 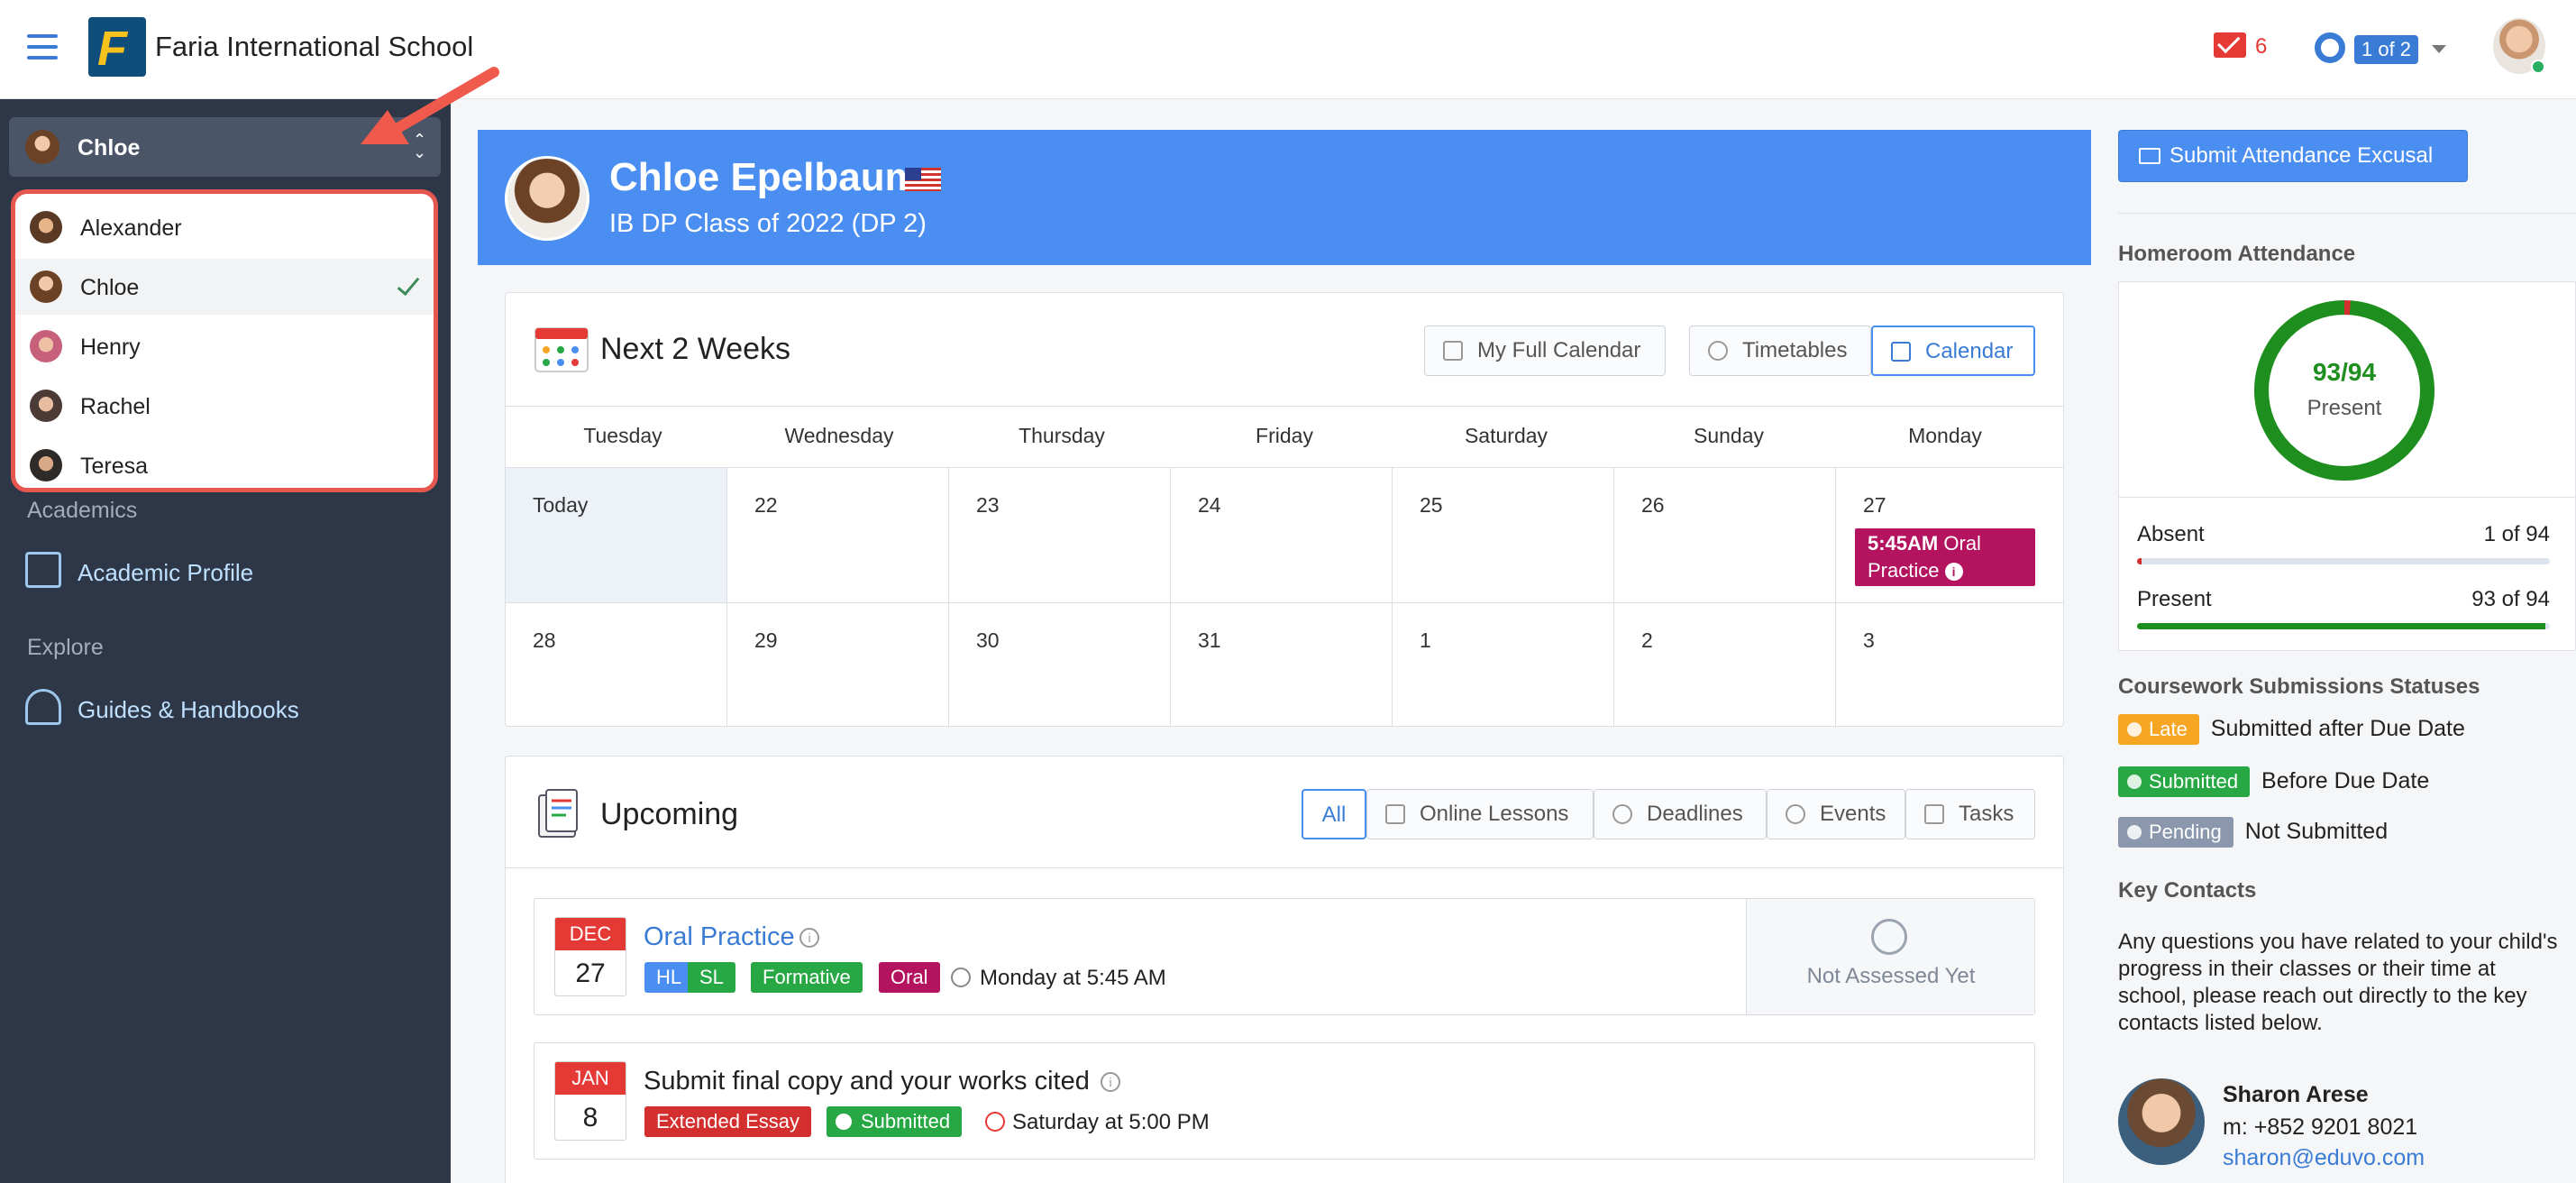 What do you see at coordinates (2386, 49) in the screenshot?
I see `page-badge: 1 of 2` at bounding box center [2386, 49].